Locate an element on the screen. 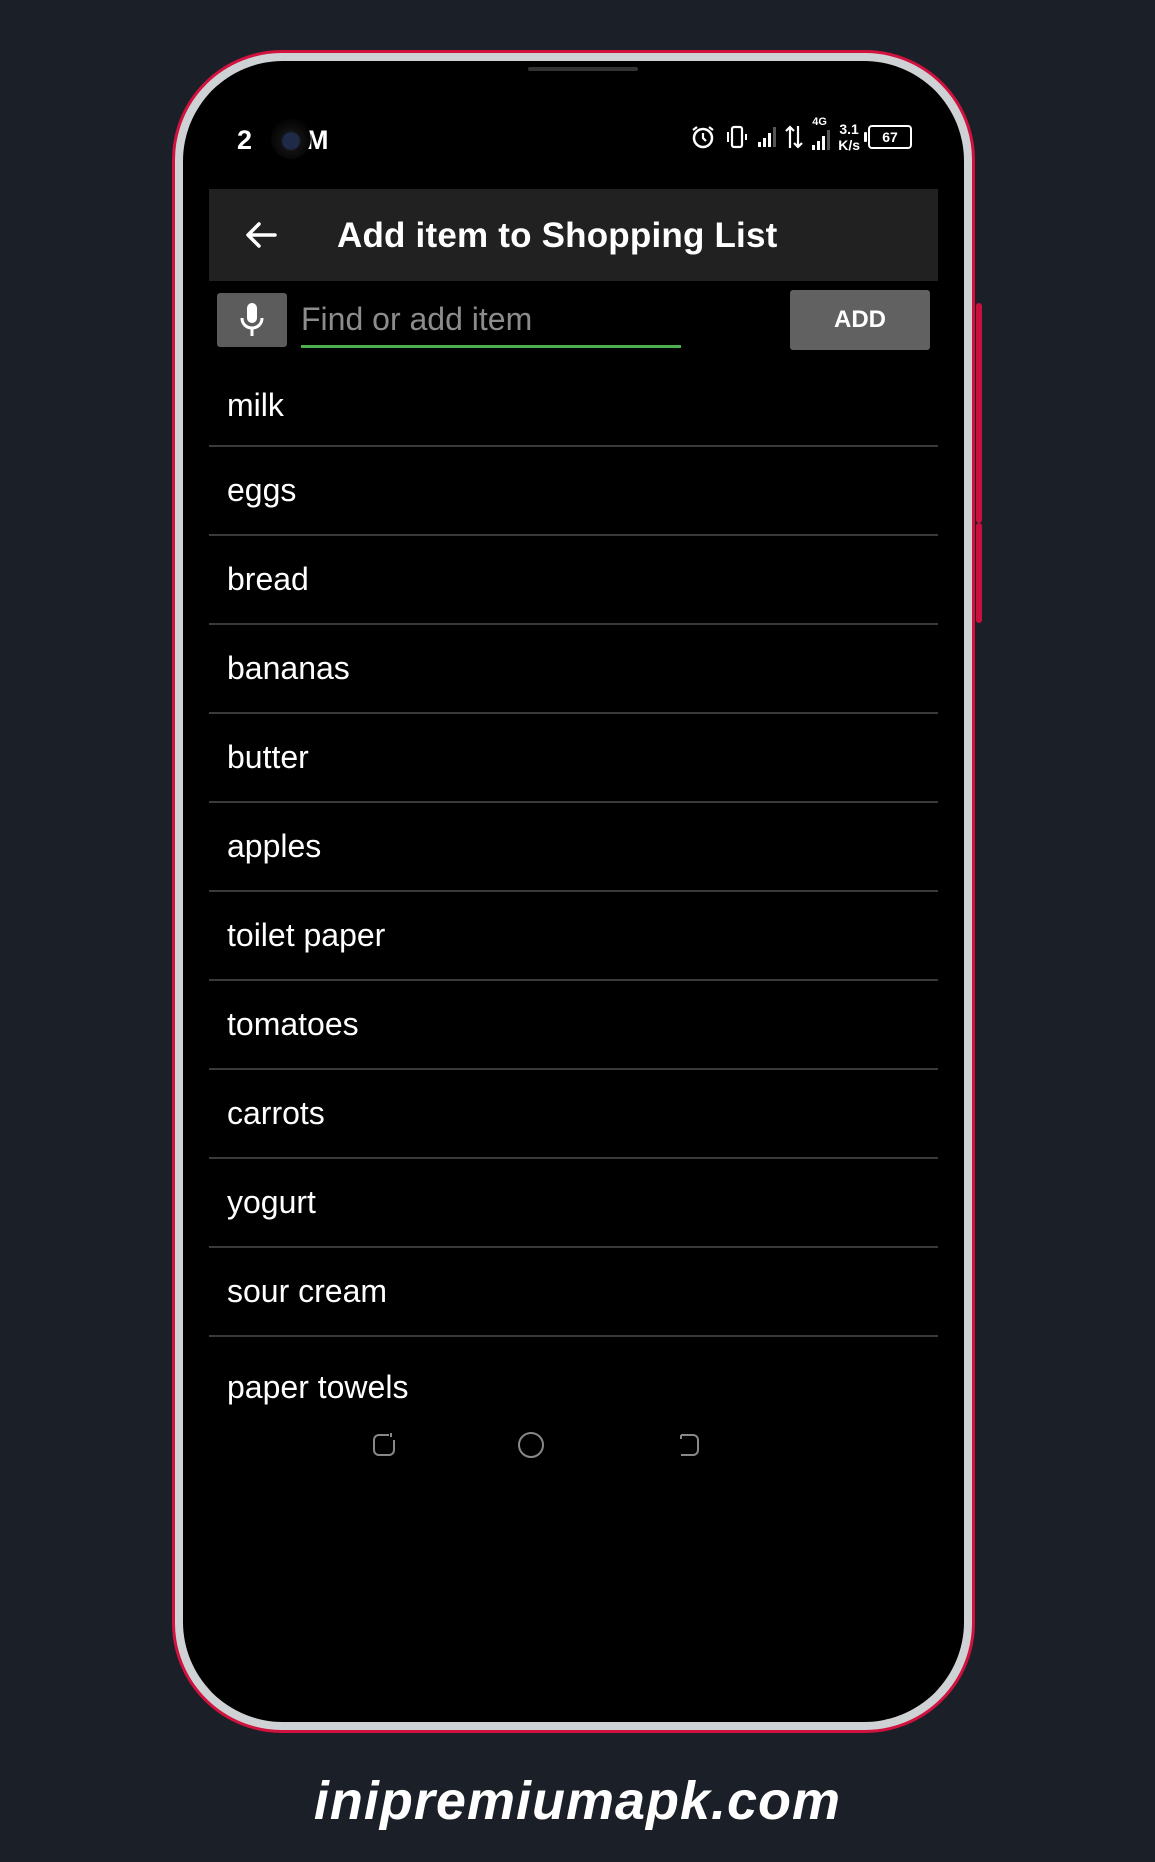  list-item: bread is located at coordinates (573, 580).